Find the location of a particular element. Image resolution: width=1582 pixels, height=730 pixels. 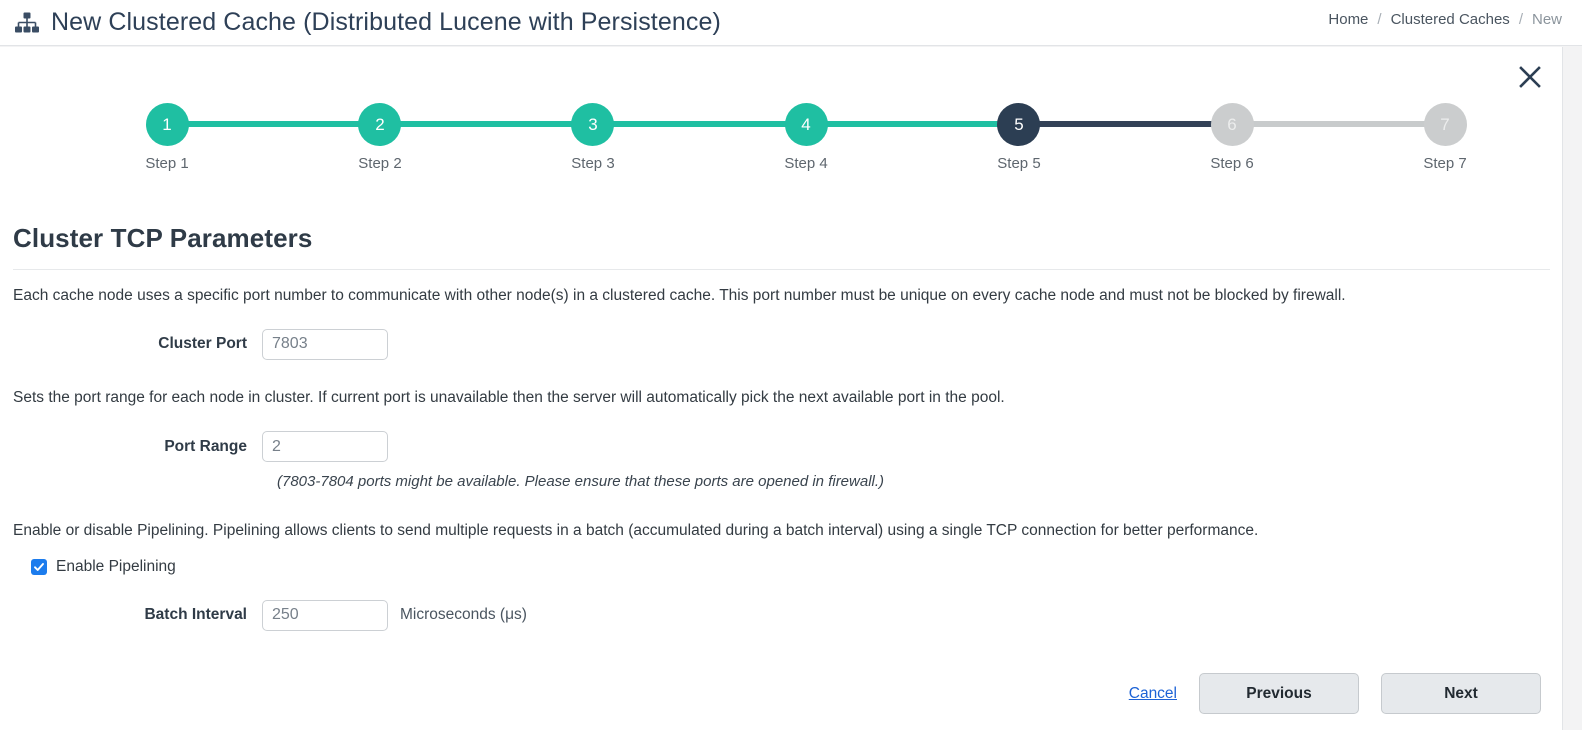

stepper-step-5: 5 Step 5 is located at coordinates (1019, 137).